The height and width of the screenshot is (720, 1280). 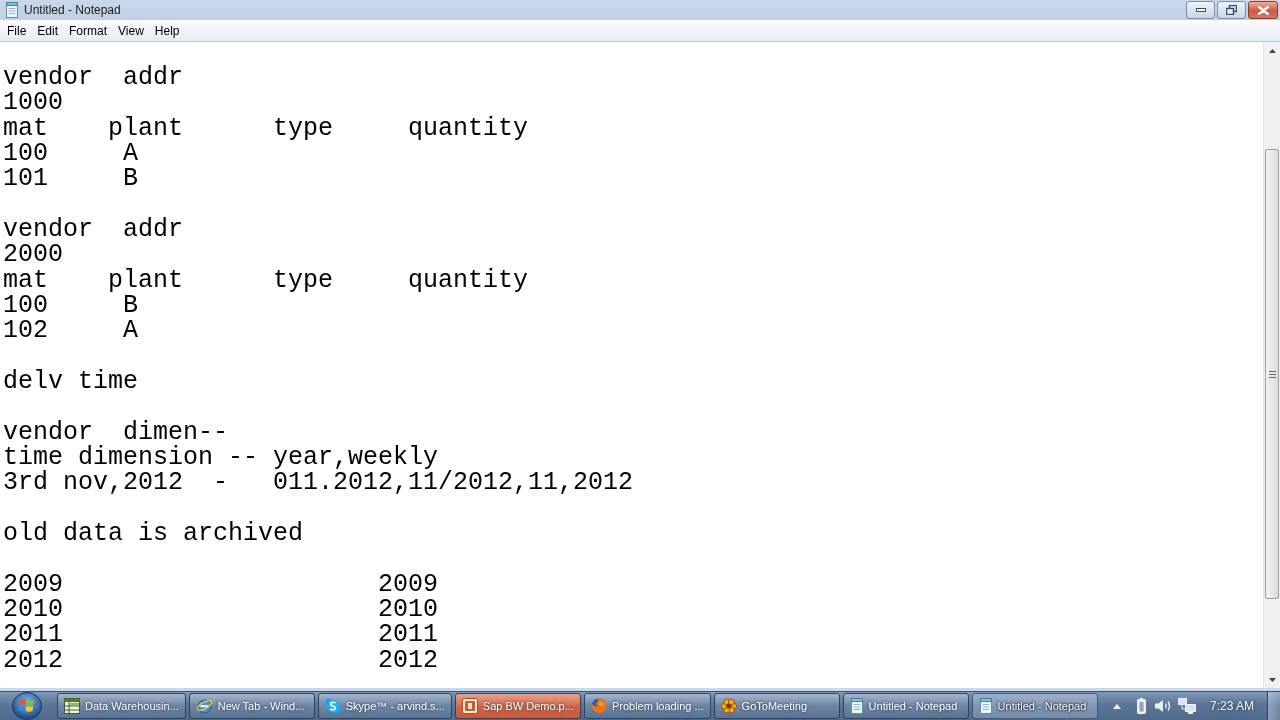 What do you see at coordinates (72, 10) in the screenshot?
I see `window-title: Untitled - Notepad` at bounding box center [72, 10].